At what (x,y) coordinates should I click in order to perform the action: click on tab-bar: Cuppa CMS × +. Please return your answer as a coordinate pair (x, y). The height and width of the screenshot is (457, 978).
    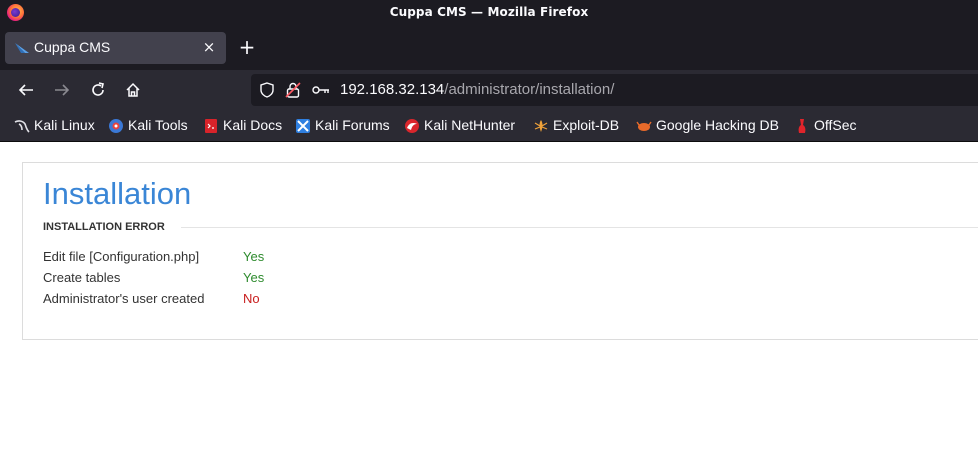
    Looking at the image, I should click on (489, 48).